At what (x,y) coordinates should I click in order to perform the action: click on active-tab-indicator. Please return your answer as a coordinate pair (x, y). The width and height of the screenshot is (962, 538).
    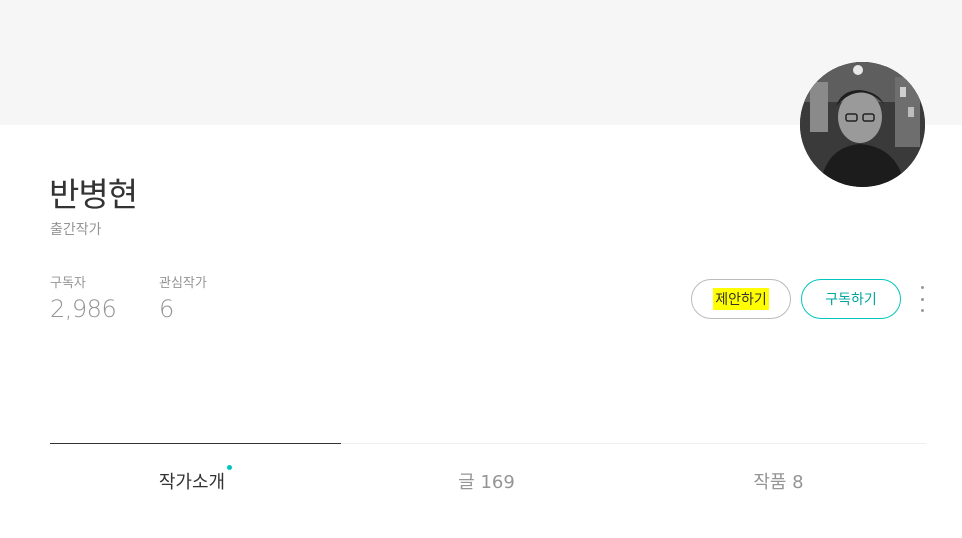
    Looking at the image, I should click on (195, 443).